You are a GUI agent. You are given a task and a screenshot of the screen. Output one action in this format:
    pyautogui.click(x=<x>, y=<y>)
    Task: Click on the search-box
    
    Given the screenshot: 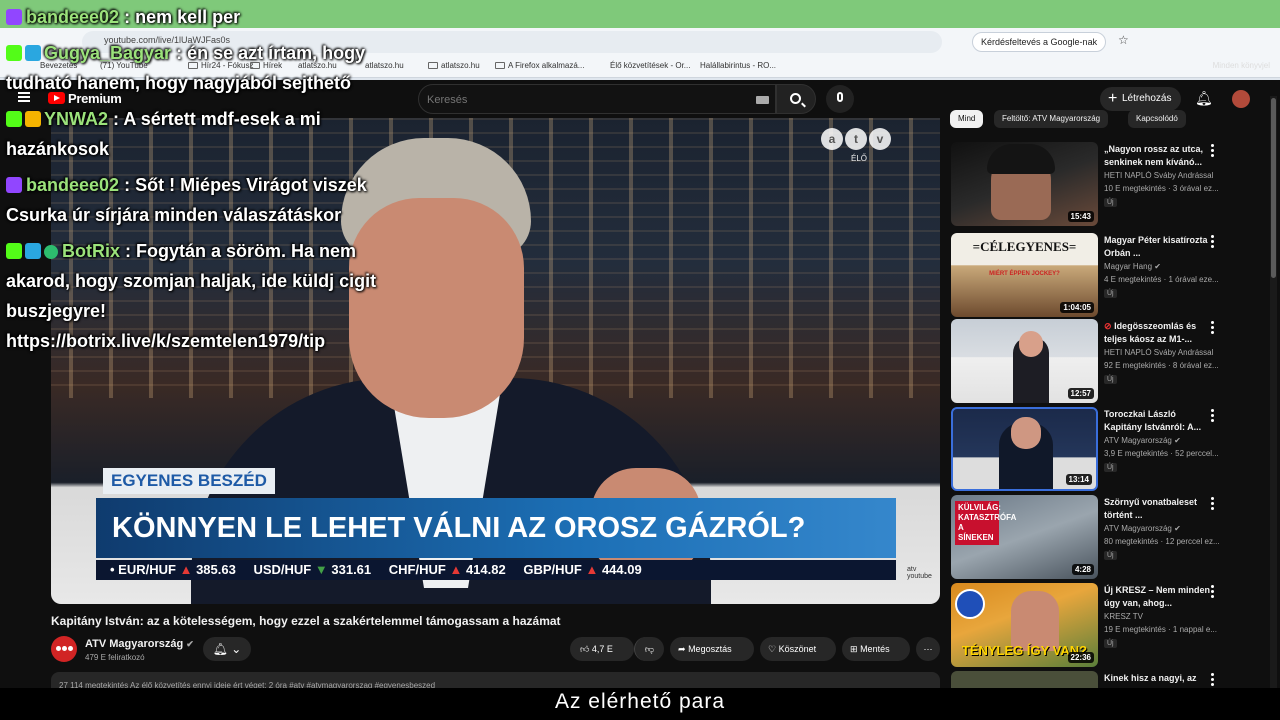 What is the action you would take?
    pyautogui.click(x=597, y=99)
    